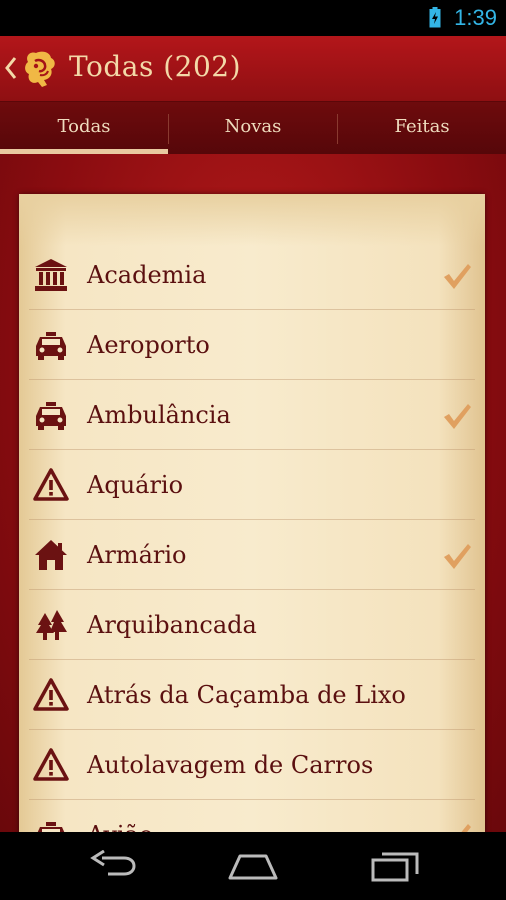 Image resolution: width=506 pixels, height=900 pixels. What do you see at coordinates (51, 625) in the screenshot?
I see `trees-icon` at bounding box center [51, 625].